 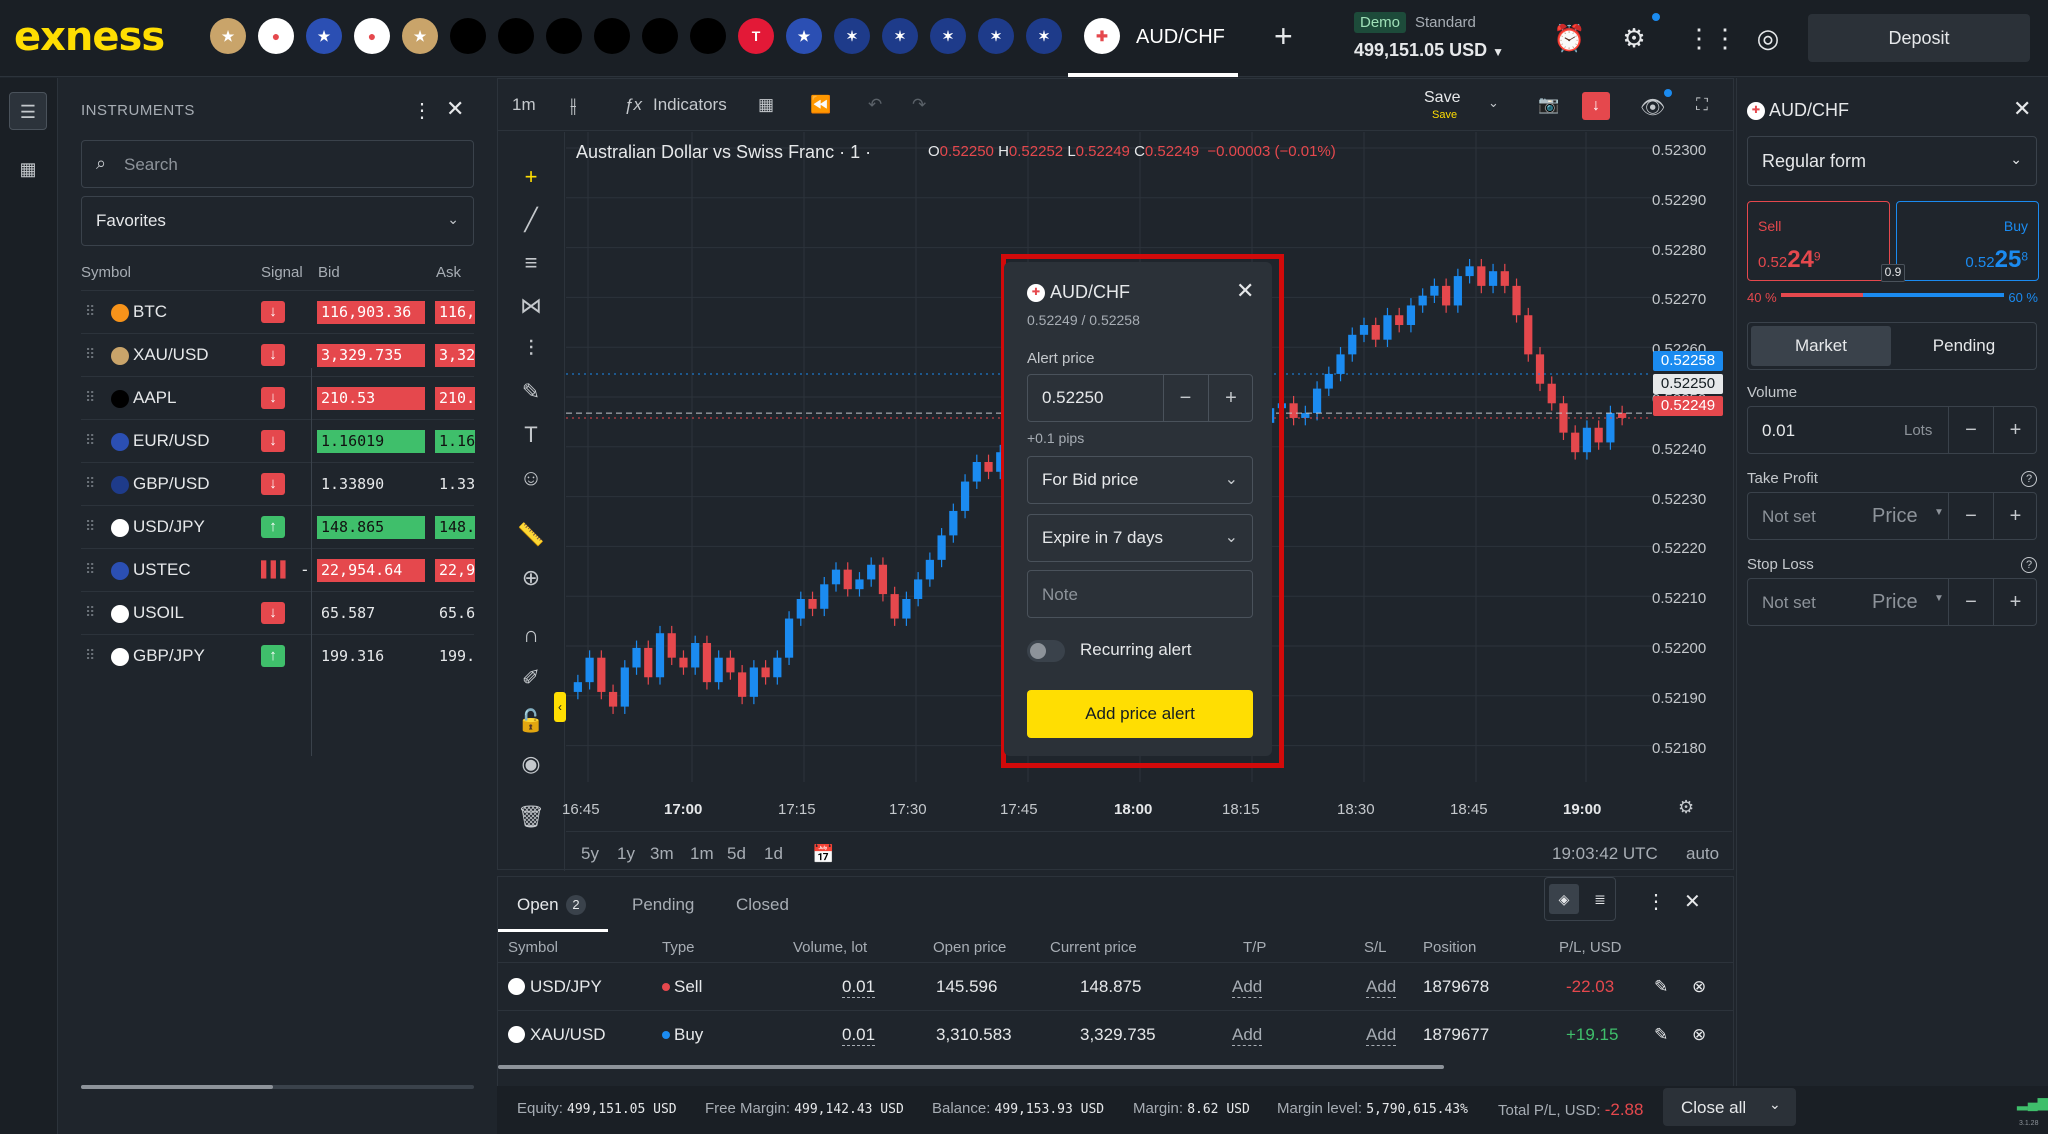 What do you see at coordinates (823, 854) in the screenshot?
I see `date-range-icon: 📅` at bounding box center [823, 854].